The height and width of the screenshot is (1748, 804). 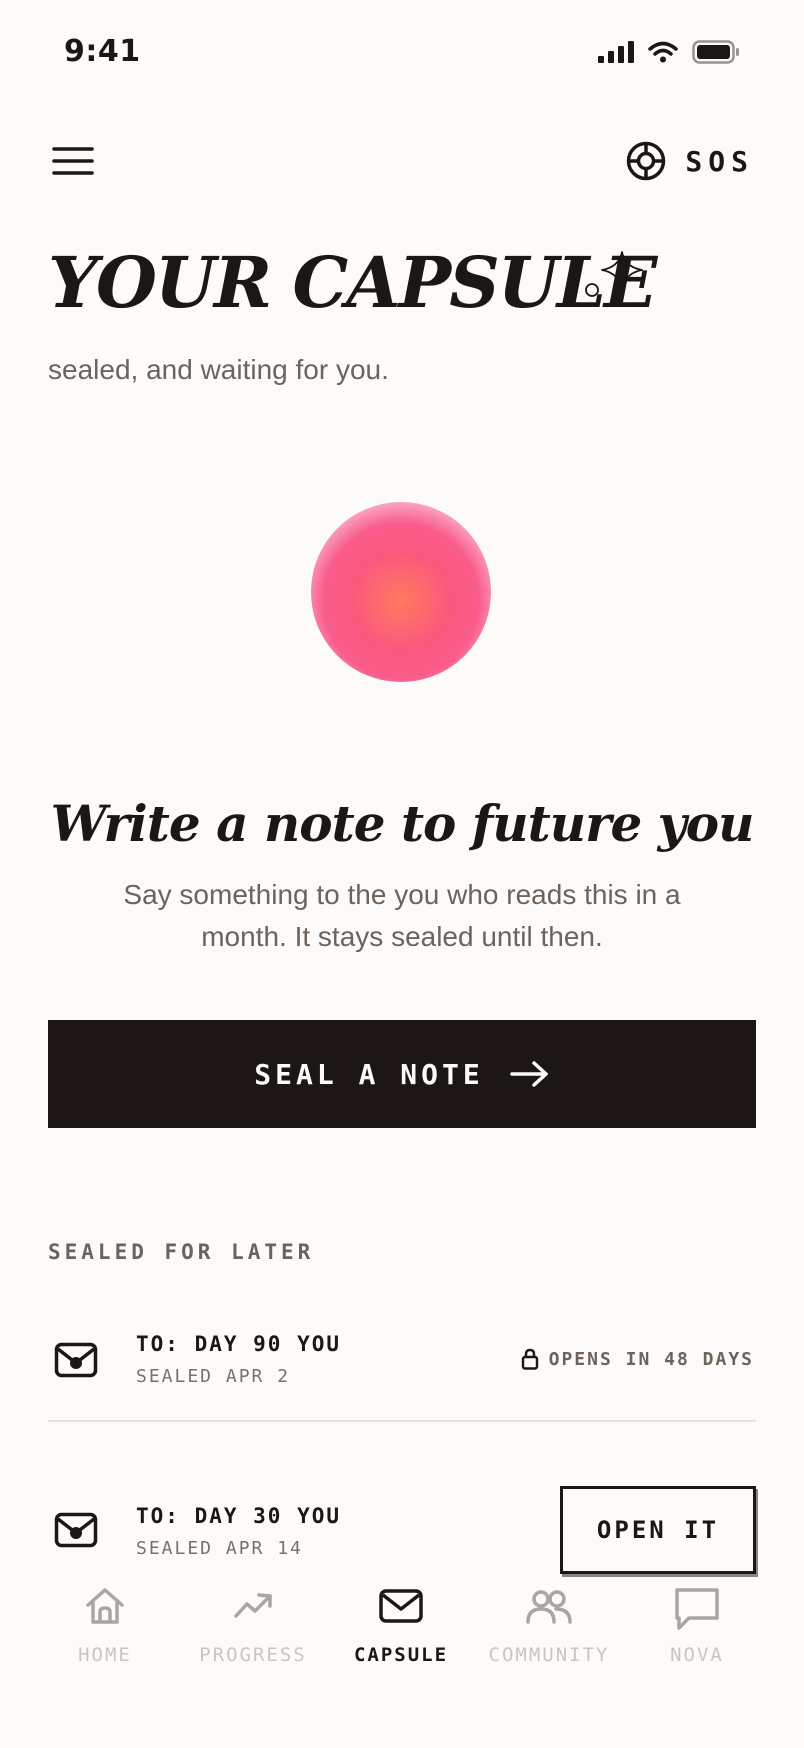 I want to click on tab-label: COMMUNITY, so click(x=549, y=1655).